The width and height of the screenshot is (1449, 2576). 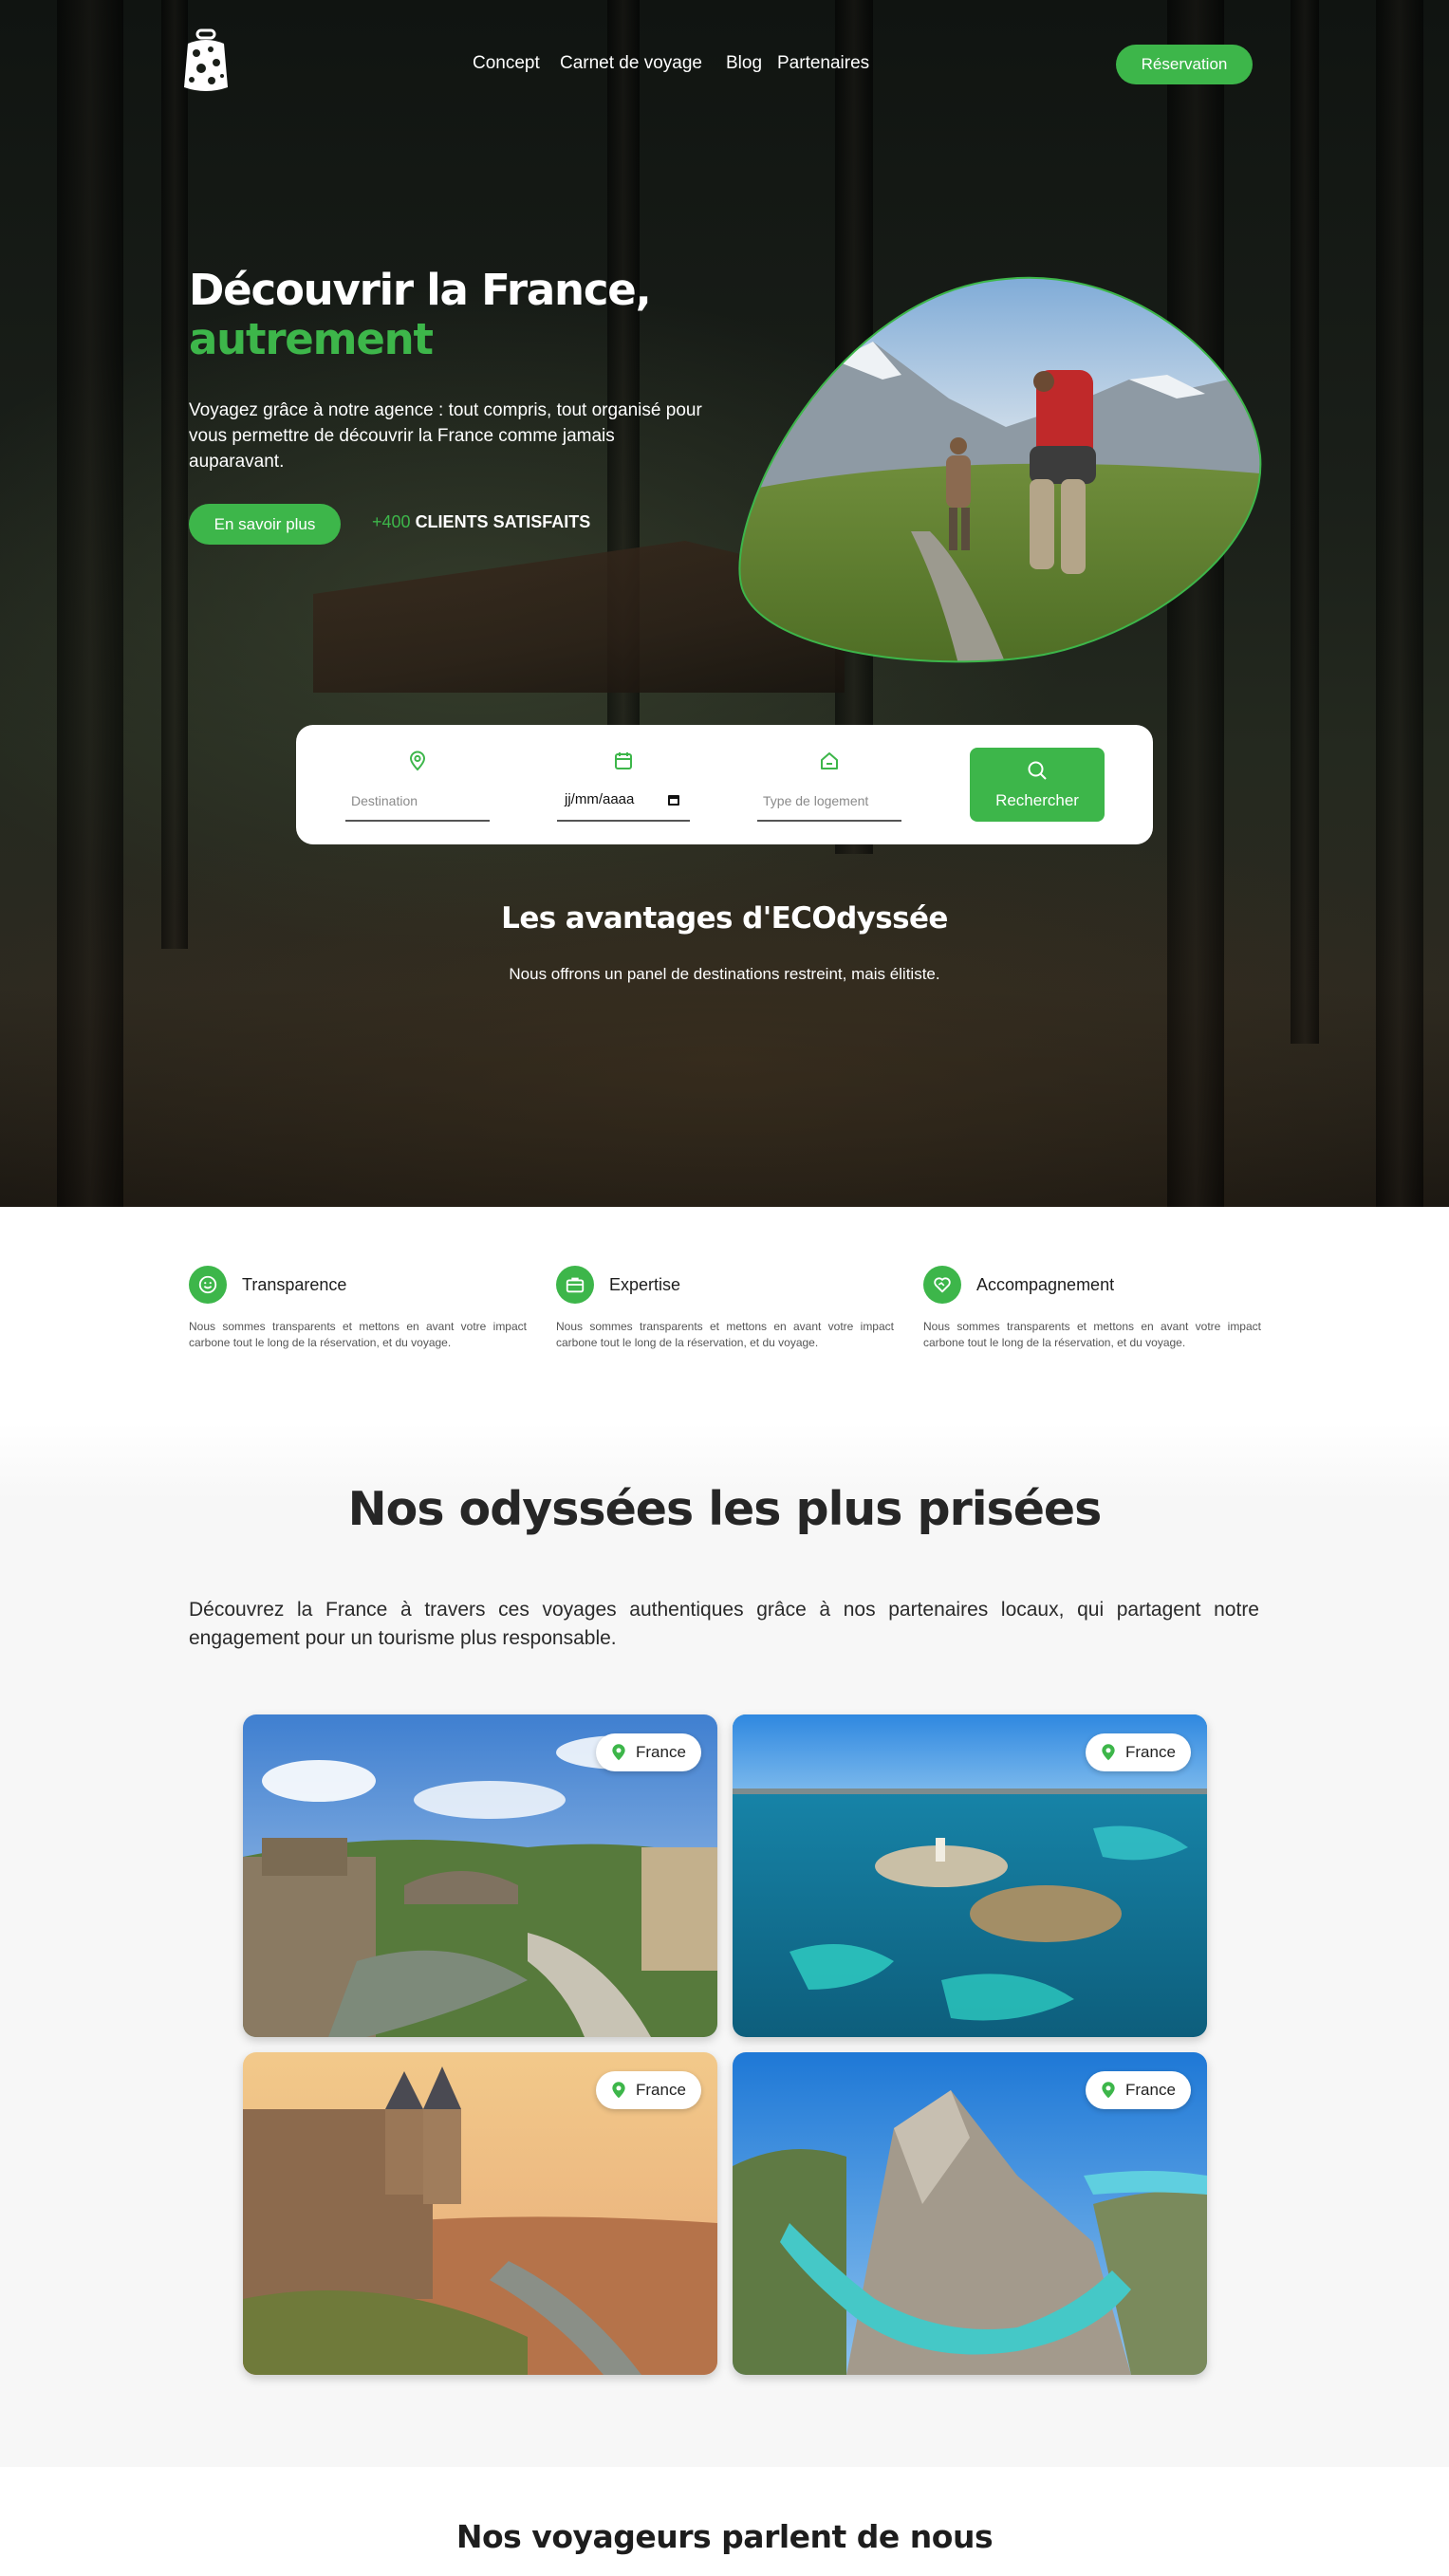 What do you see at coordinates (942, 1285) in the screenshot?
I see `heart-handshake-icon` at bounding box center [942, 1285].